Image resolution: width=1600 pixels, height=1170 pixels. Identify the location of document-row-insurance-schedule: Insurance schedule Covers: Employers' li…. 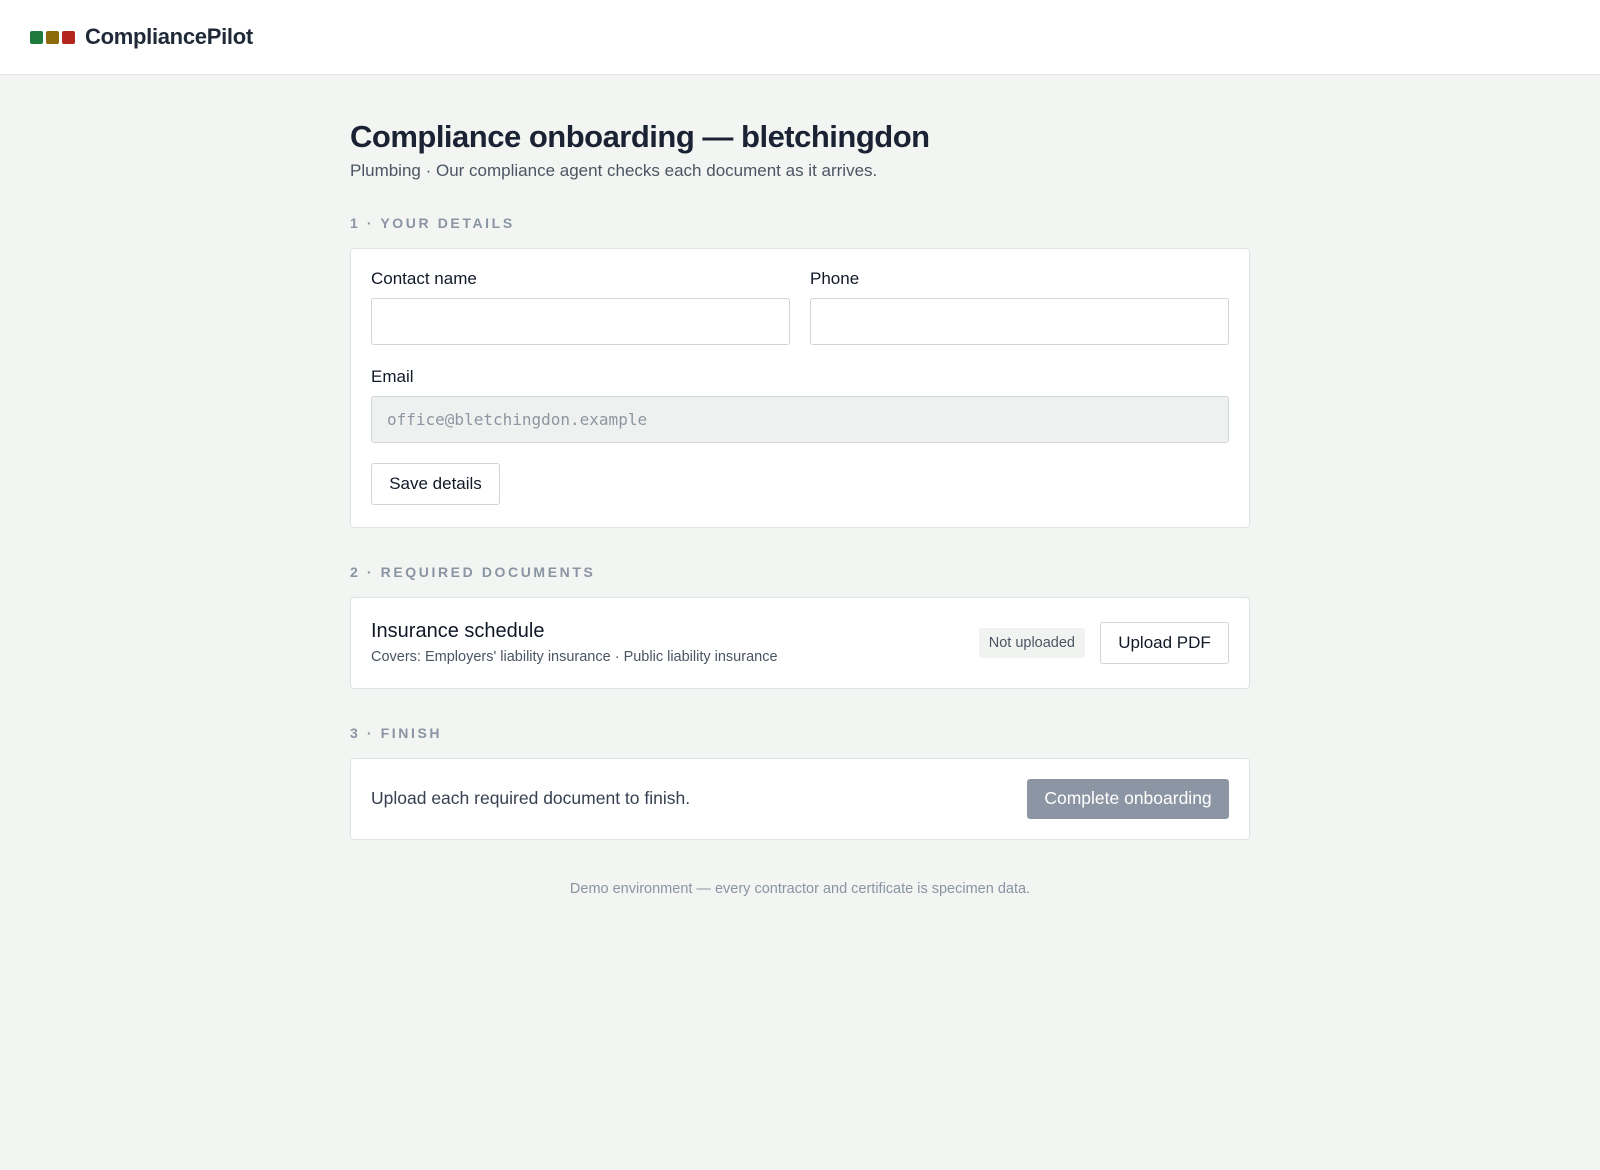
(800, 642).